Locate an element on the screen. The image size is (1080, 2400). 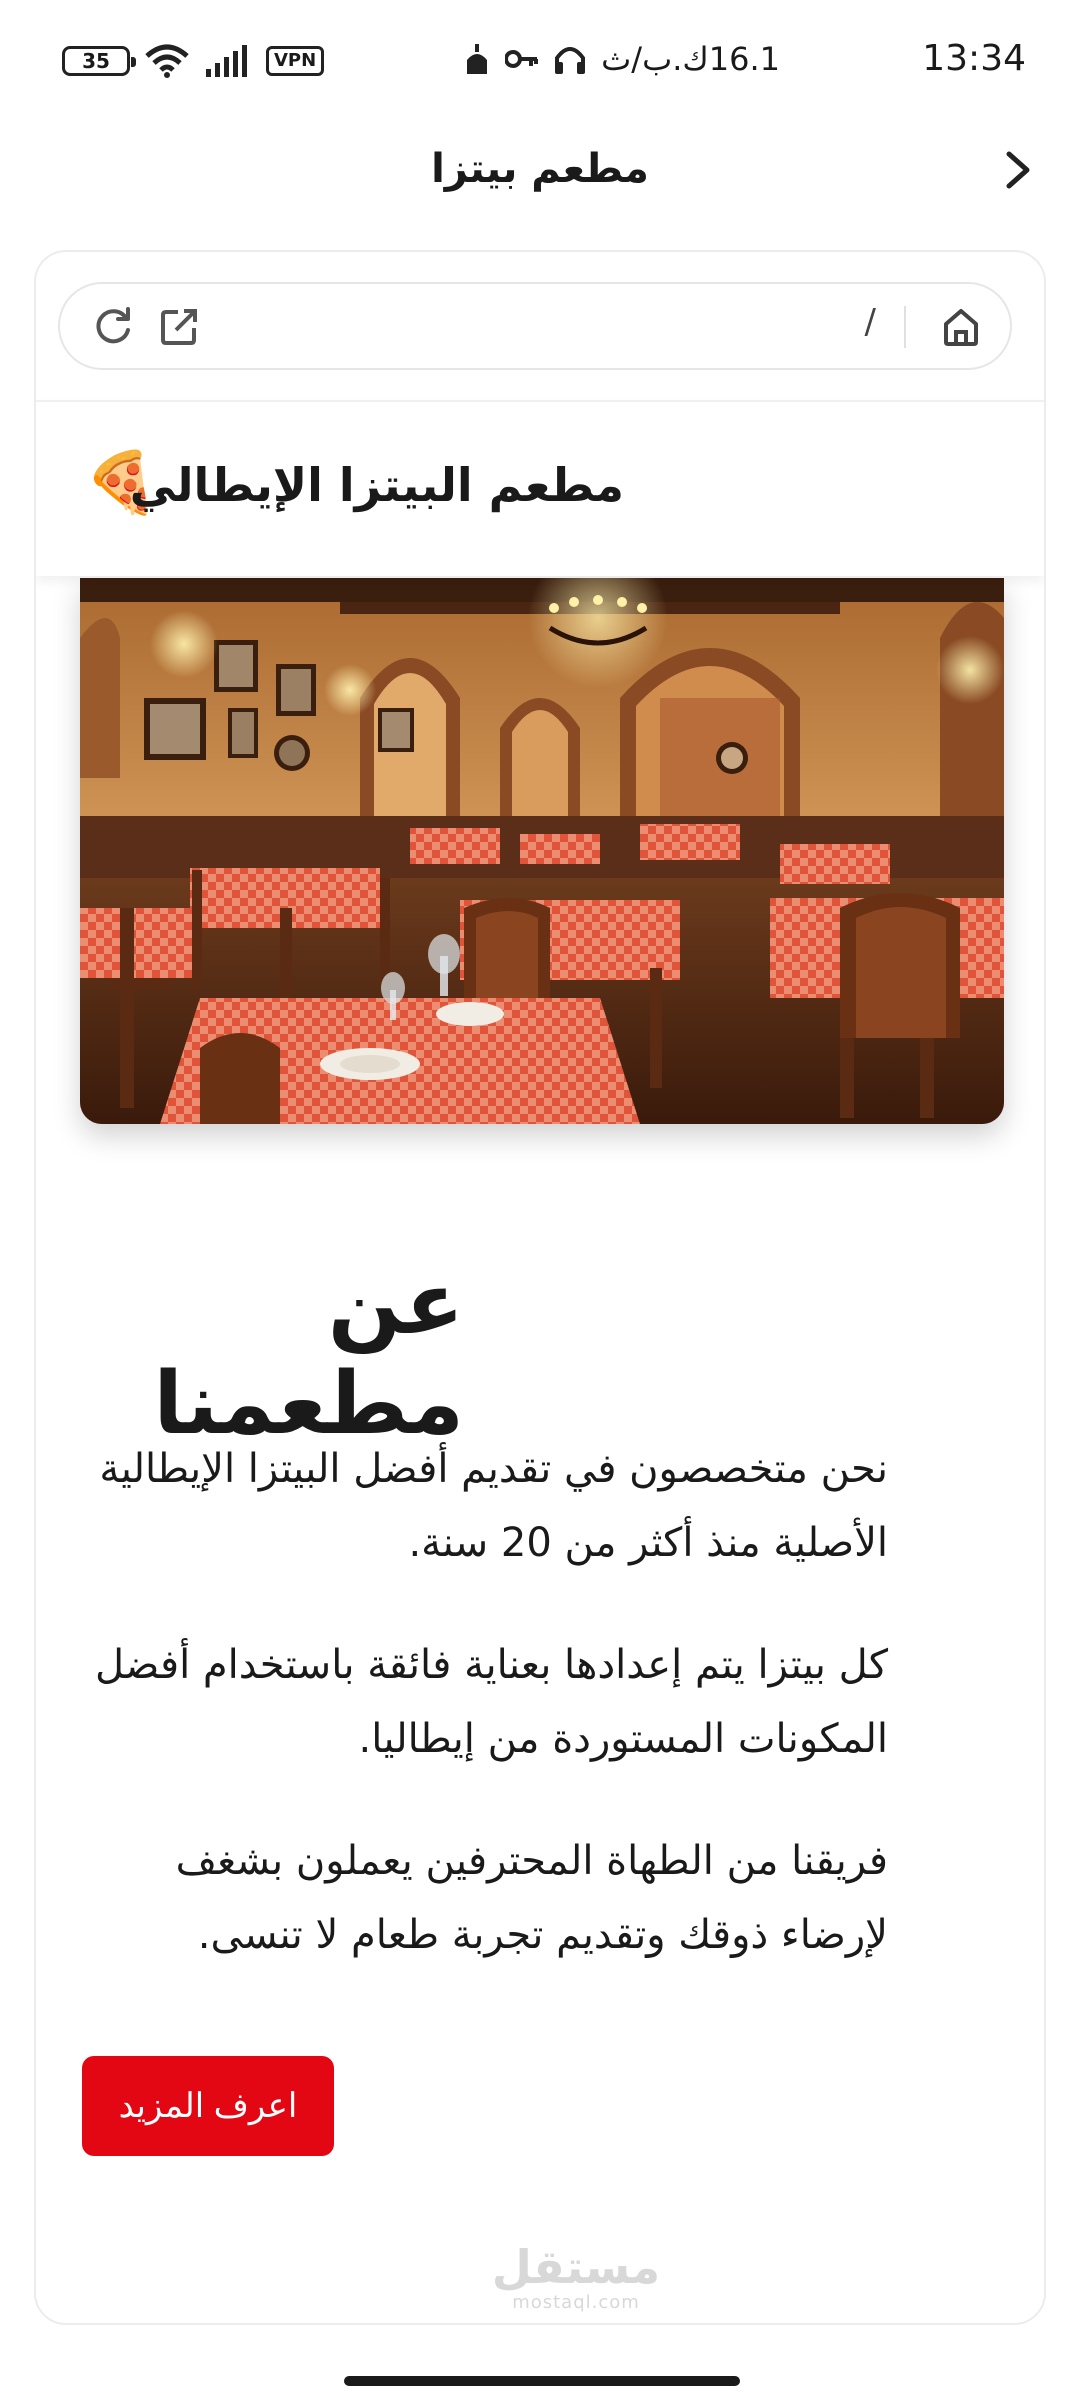
vpn-badge: VPN is located at coordinates (295, 61).